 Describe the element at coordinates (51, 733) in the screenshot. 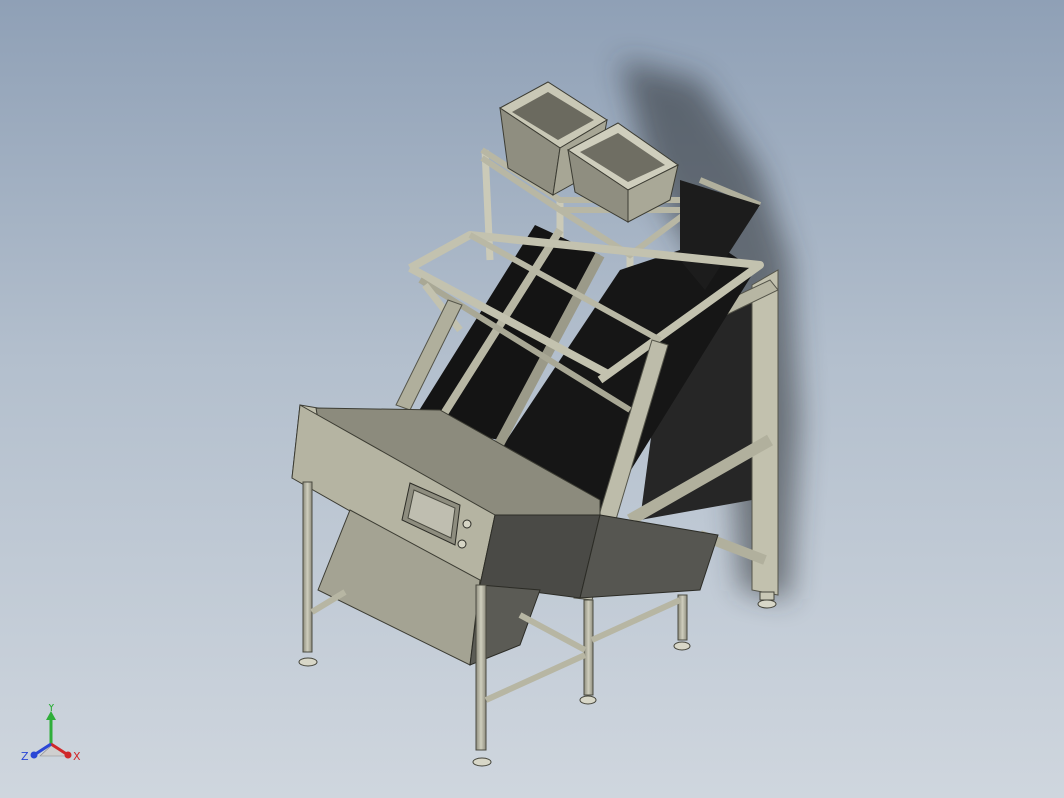

I see `coordinate-triad: Y X Z` at that location.